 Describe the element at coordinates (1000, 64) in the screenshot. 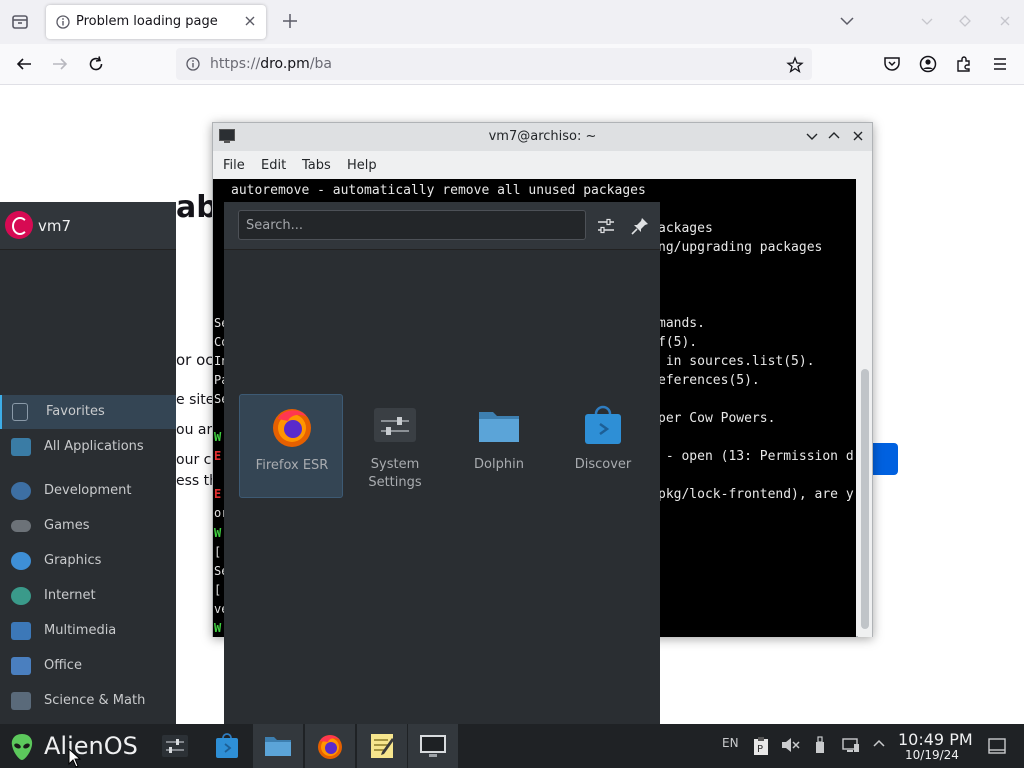

I see `app-menu-icon` at that location.